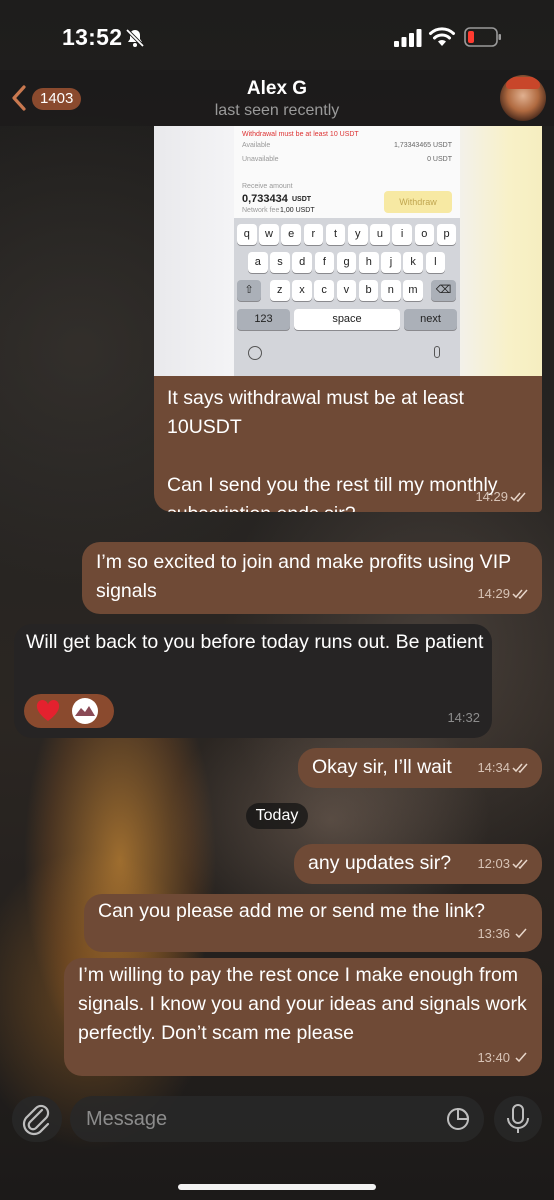 The image size is (554, 1200). Describe the element at coordinates (69, 711) in the screenshot. I see `message-reactions` at that location.